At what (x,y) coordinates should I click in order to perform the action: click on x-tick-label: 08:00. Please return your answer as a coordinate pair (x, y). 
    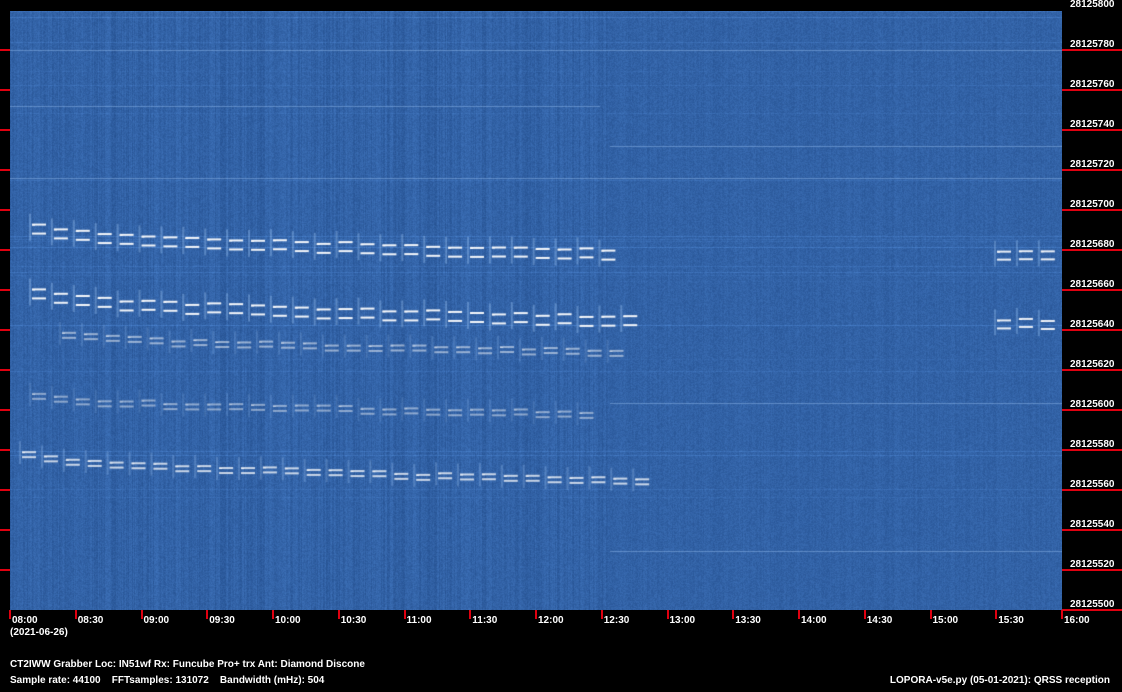
    Looking at the image, I should click on (25, 620).